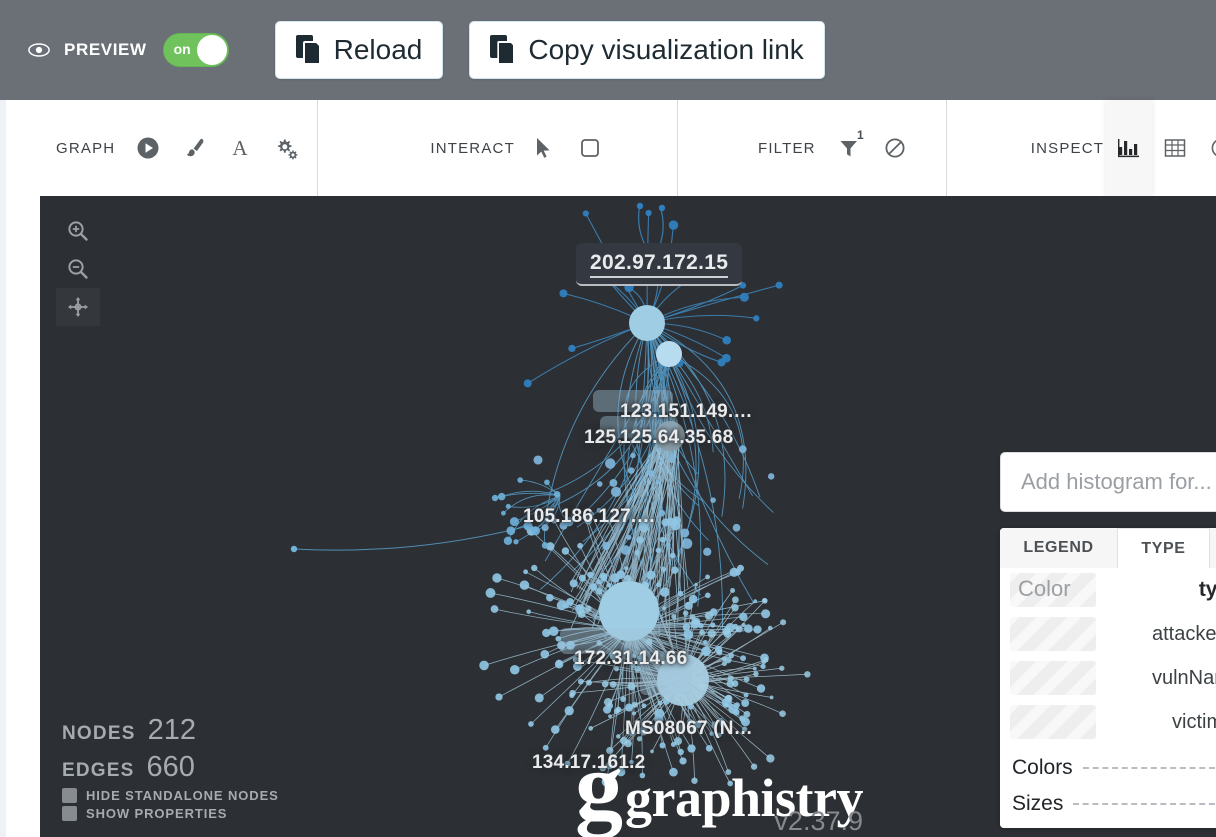 This screenshot has width=1216, height=837. What do you see at coordinates (182, 795) in the screenshot?
I see `hide-standalone-nodes-label: HIDE STANDALONE NODES` at bounding box center [182, 795].